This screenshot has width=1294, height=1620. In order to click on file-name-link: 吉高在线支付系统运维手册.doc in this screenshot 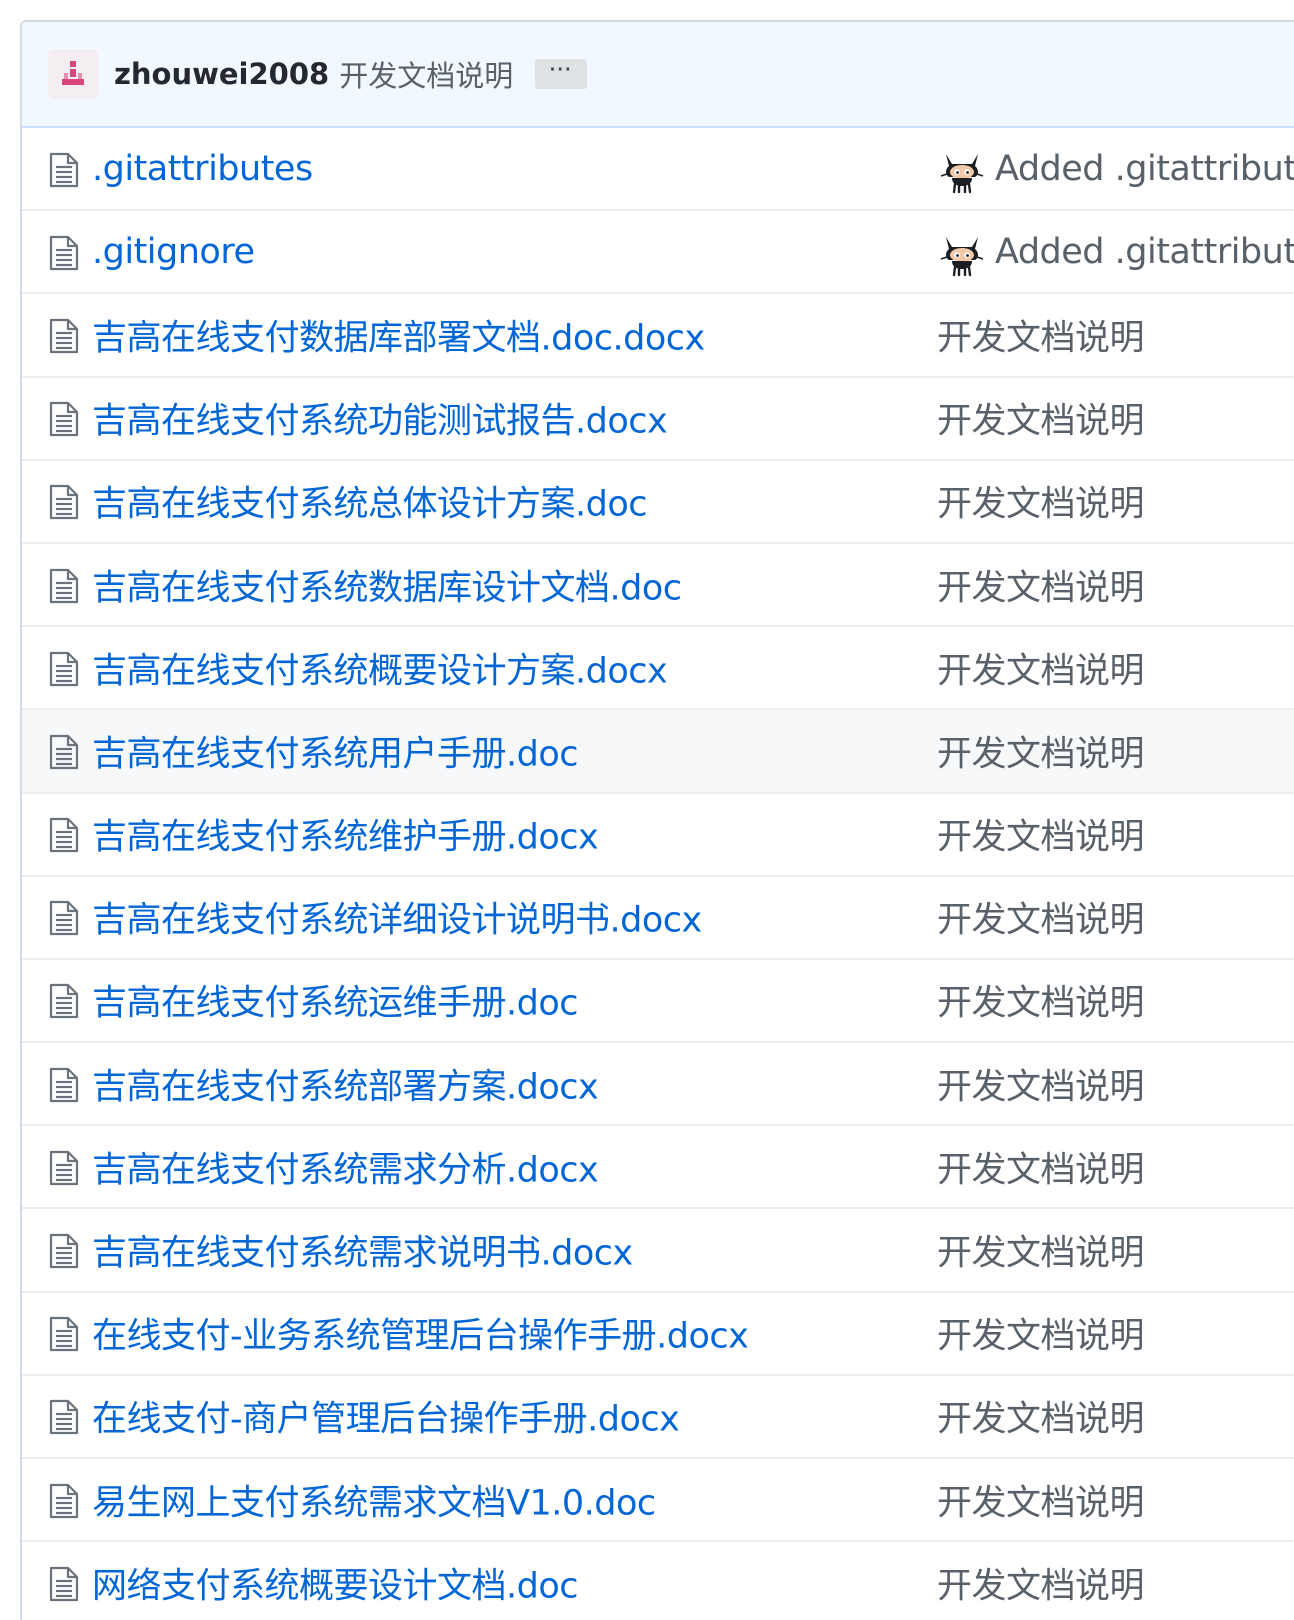, I will do `click(335, 1000)`.